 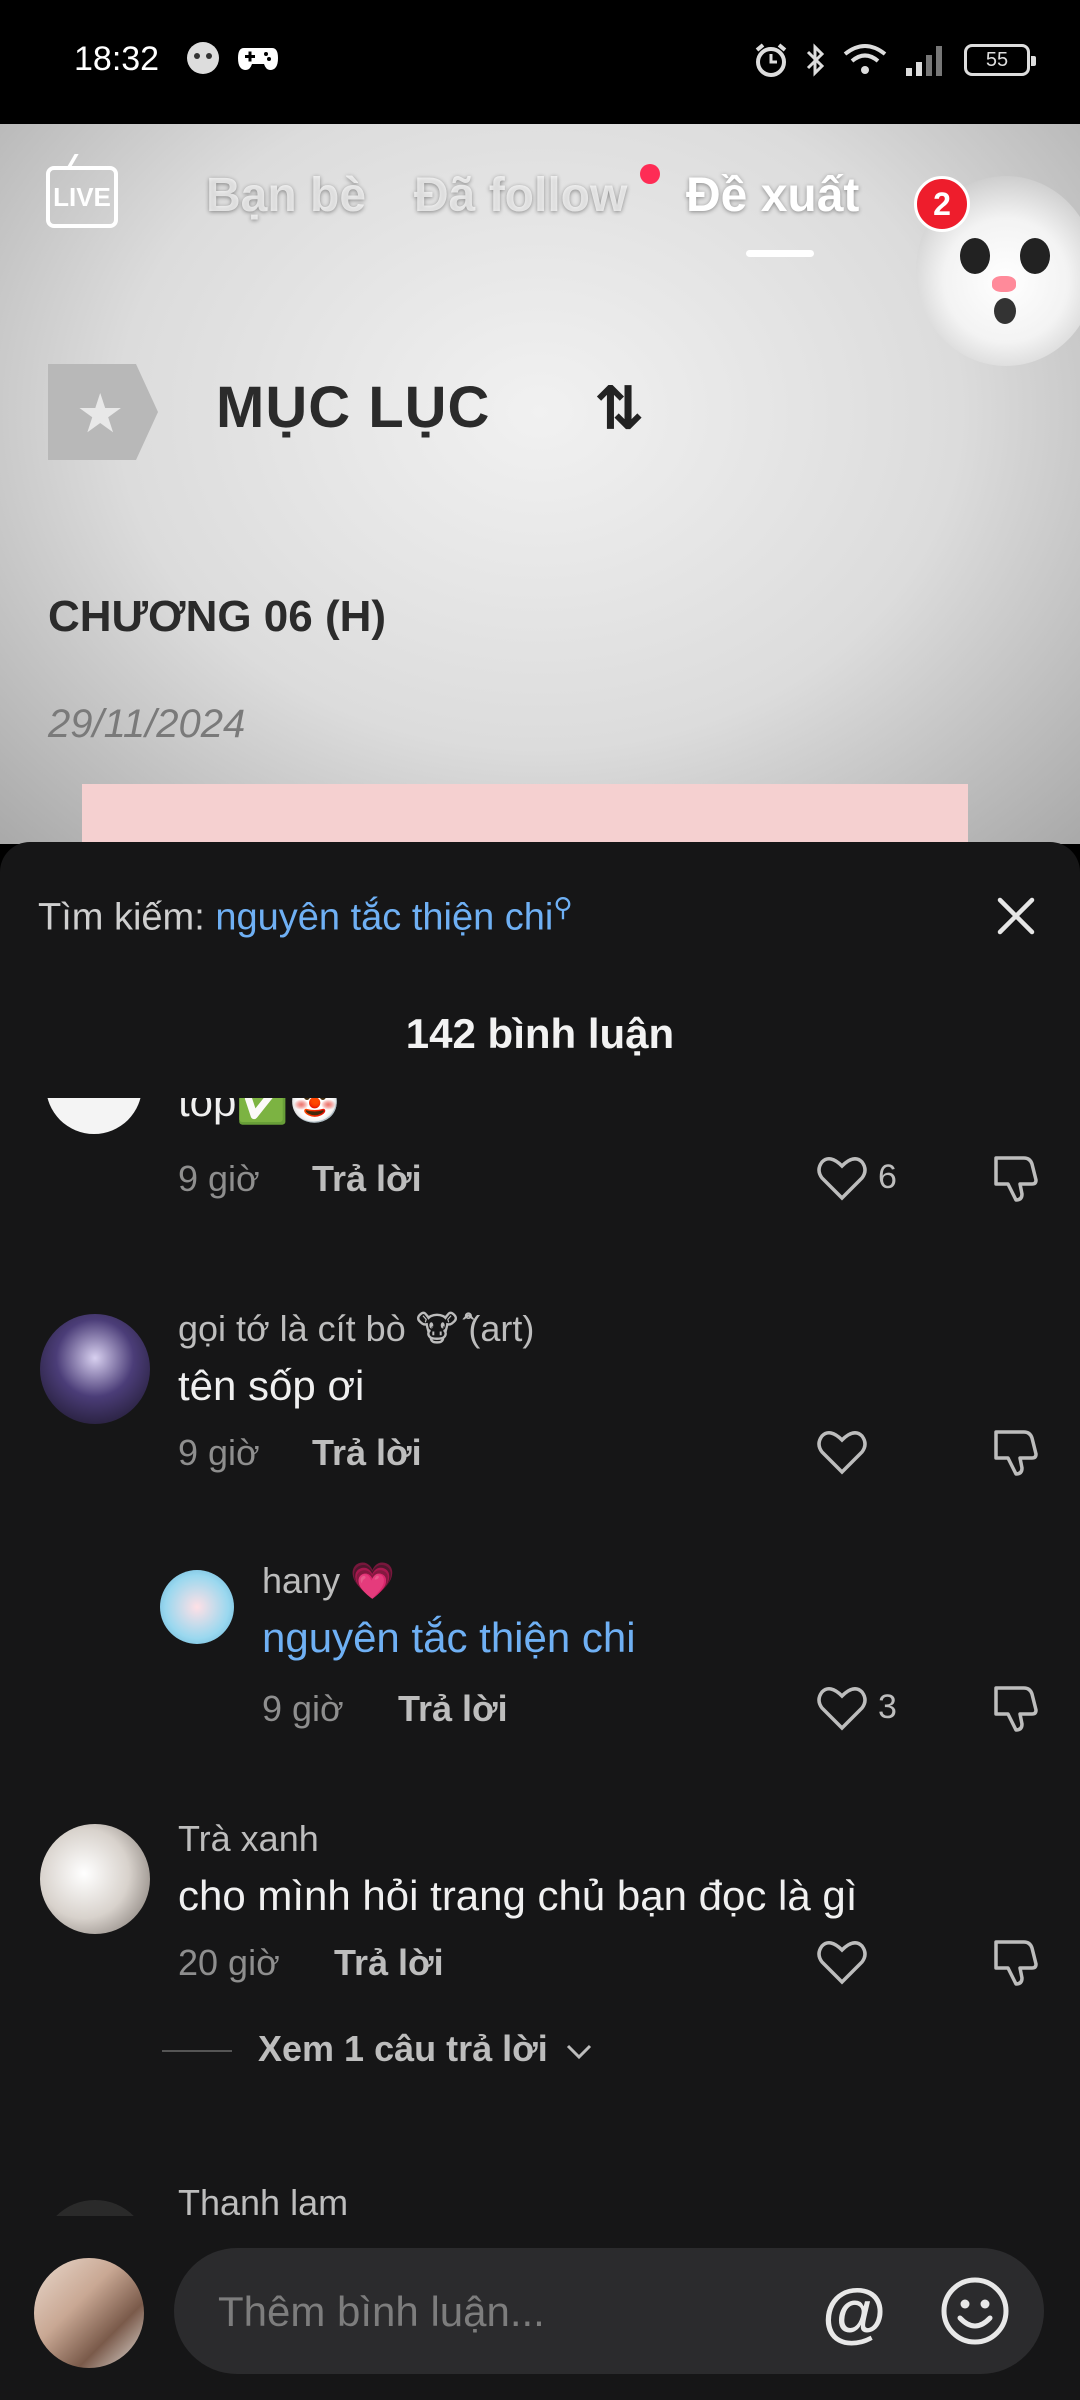 What do you see at coordinates (854, 2312) in the screenshot?
I see `mention-at-button: @` at bounding box center [854, 2312].